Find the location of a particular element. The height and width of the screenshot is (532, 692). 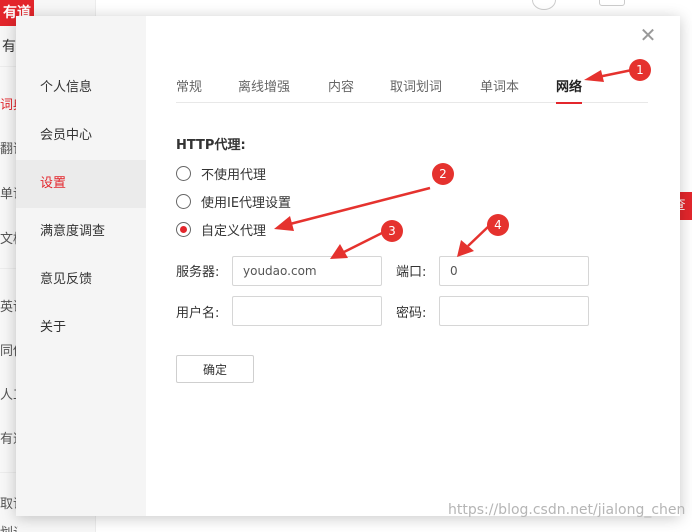

tab-general: 常规 is located at coordinates (189, 89).